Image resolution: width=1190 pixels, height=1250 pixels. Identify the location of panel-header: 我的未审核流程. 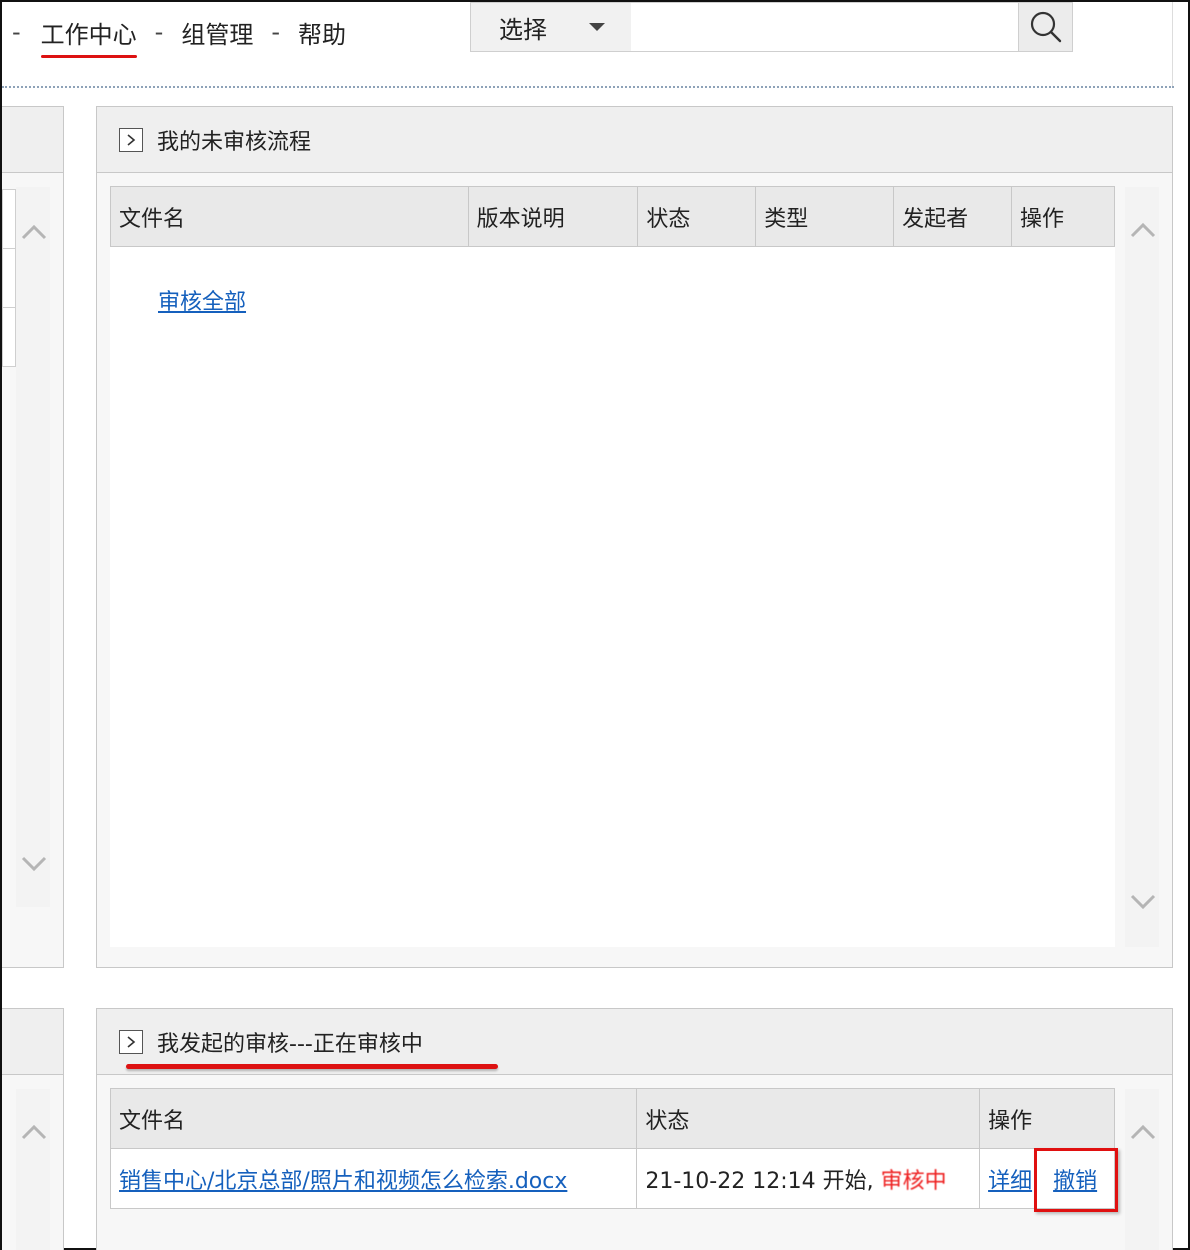
(634, 140).